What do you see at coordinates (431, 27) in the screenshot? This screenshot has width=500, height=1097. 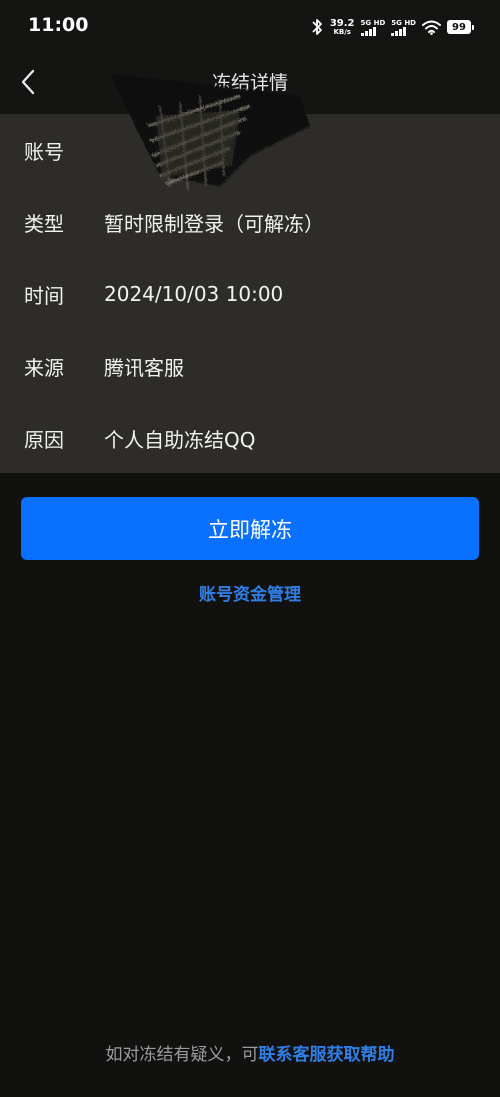 I see `wifi-icon` at bounding box center [431, 27].